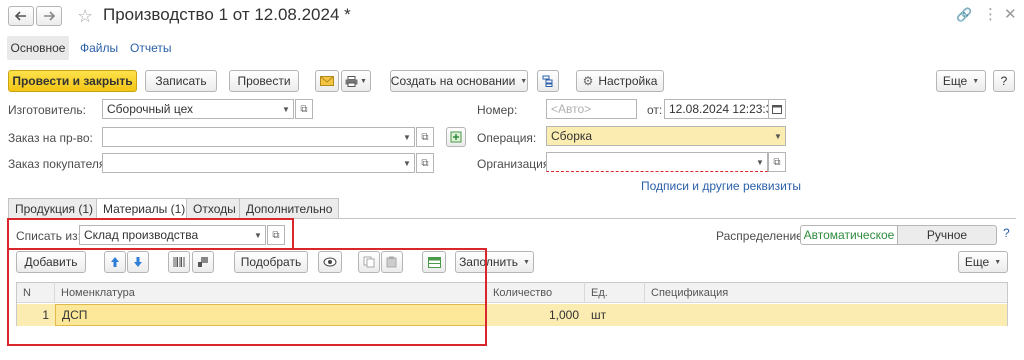  Describe the element at coordinates (615, 292) in the screenshot. I see `column-header-unit: Ед.` at that location.